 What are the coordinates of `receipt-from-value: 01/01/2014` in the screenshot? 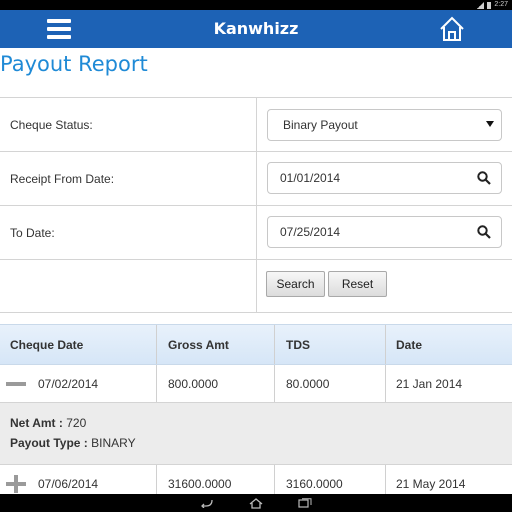 It's located at (310, 178).